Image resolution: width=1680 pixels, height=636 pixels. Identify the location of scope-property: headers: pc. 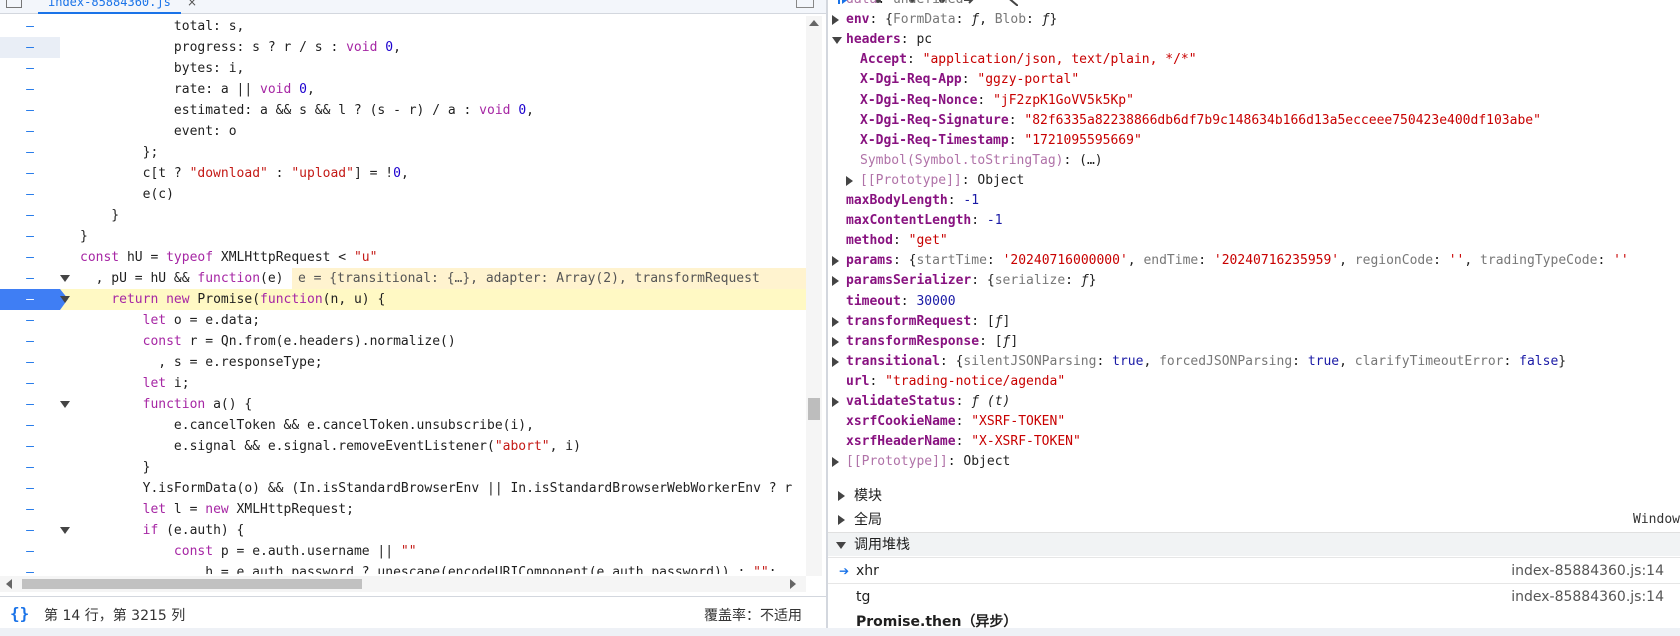
(1254, 40).